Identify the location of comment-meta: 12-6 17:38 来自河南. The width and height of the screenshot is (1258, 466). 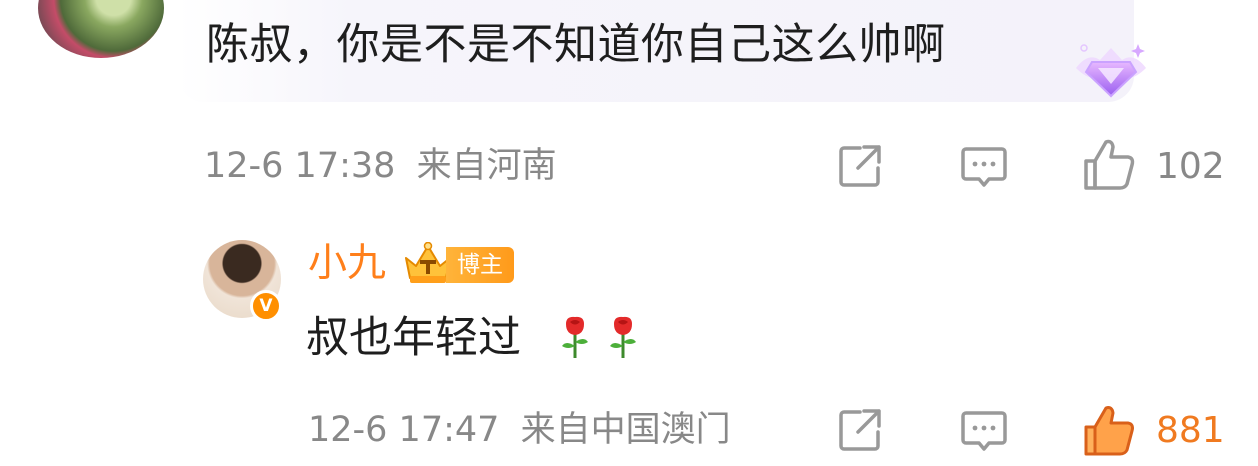
(380, 166).